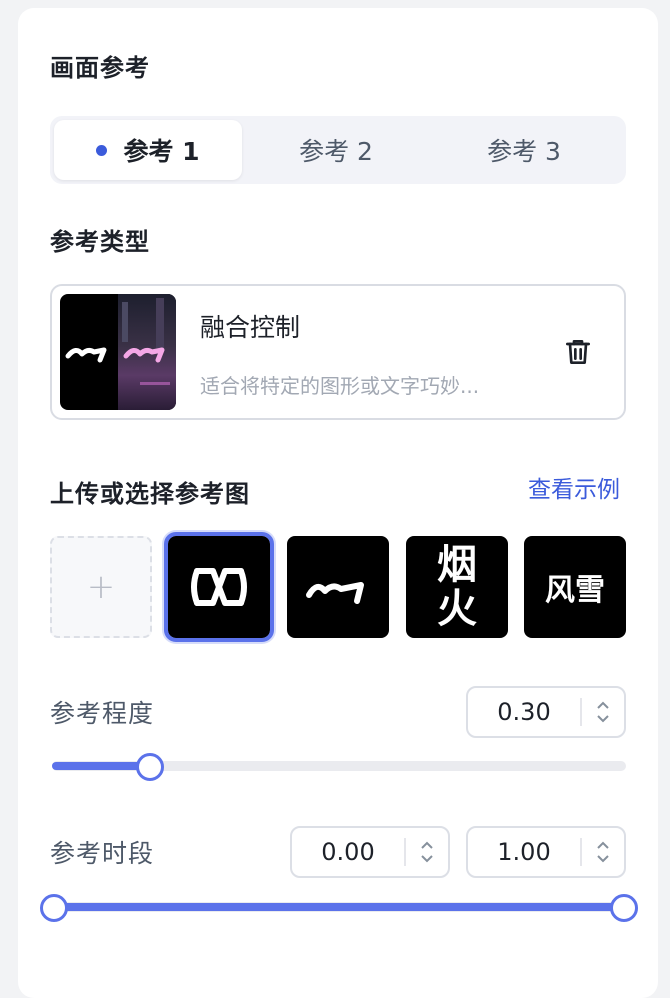  I want to click on tab-label: 参考 1, so click(161, 151).